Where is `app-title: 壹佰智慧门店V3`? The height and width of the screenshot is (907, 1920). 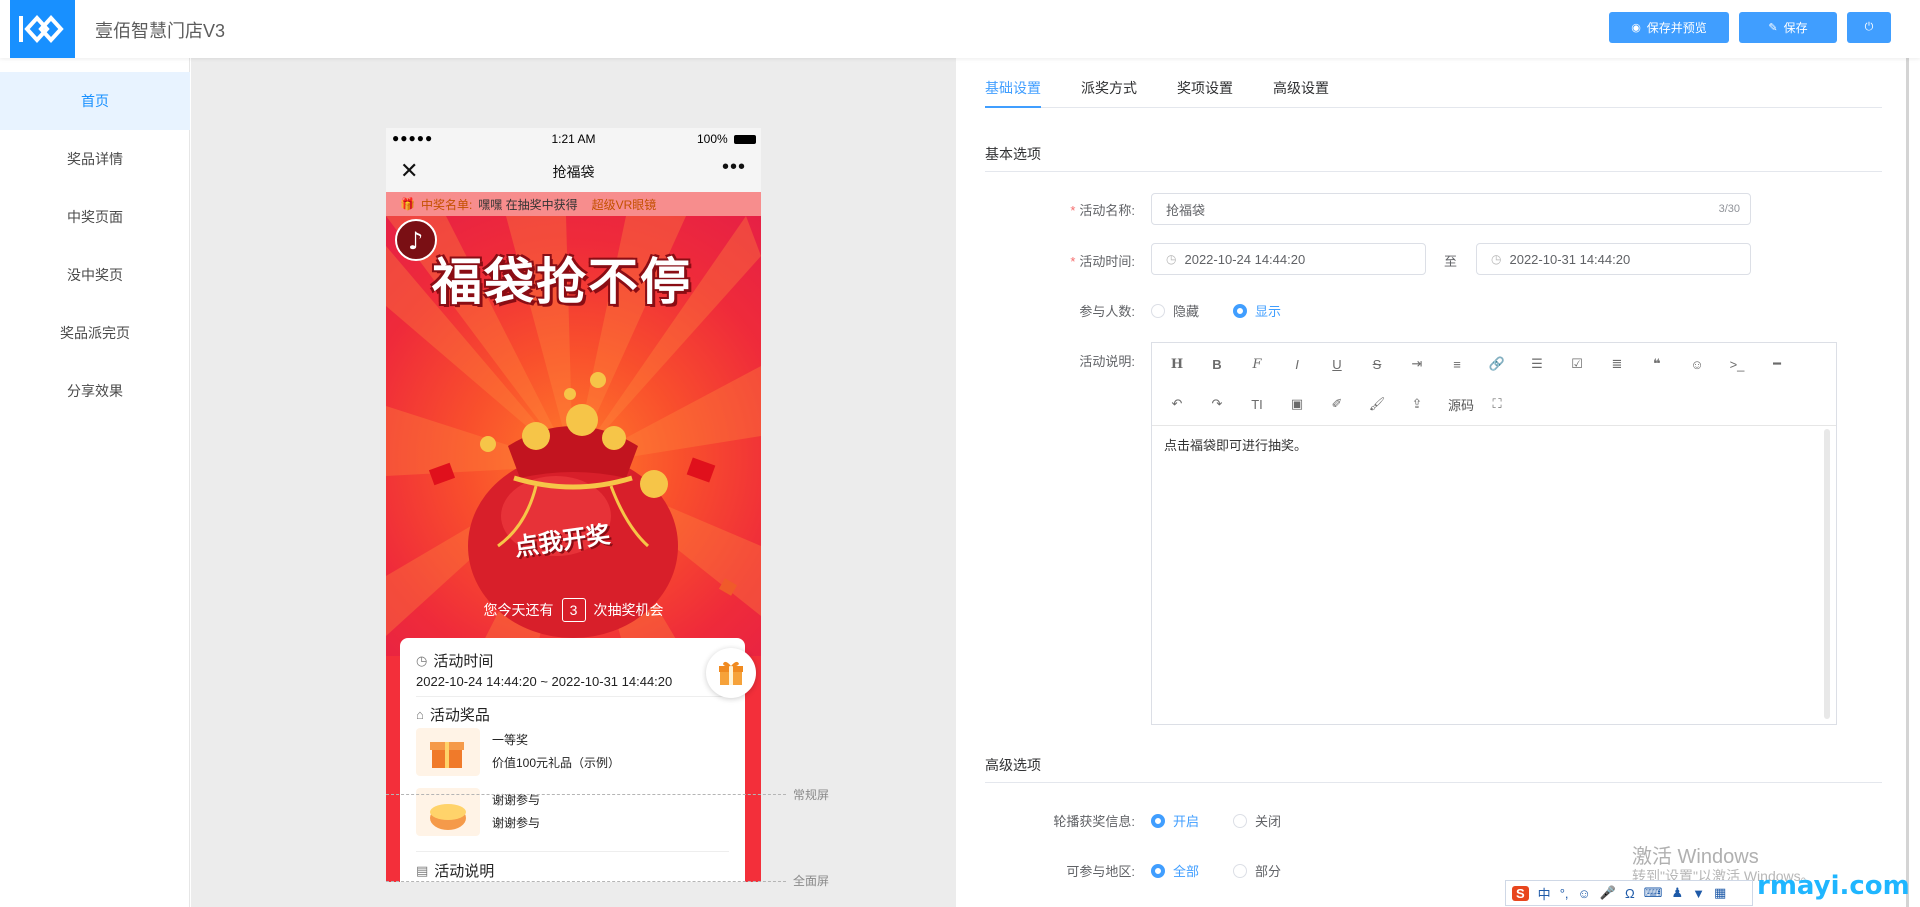 app-title: 壹佰智慧门店V3 is located at coordinates (160, 31).